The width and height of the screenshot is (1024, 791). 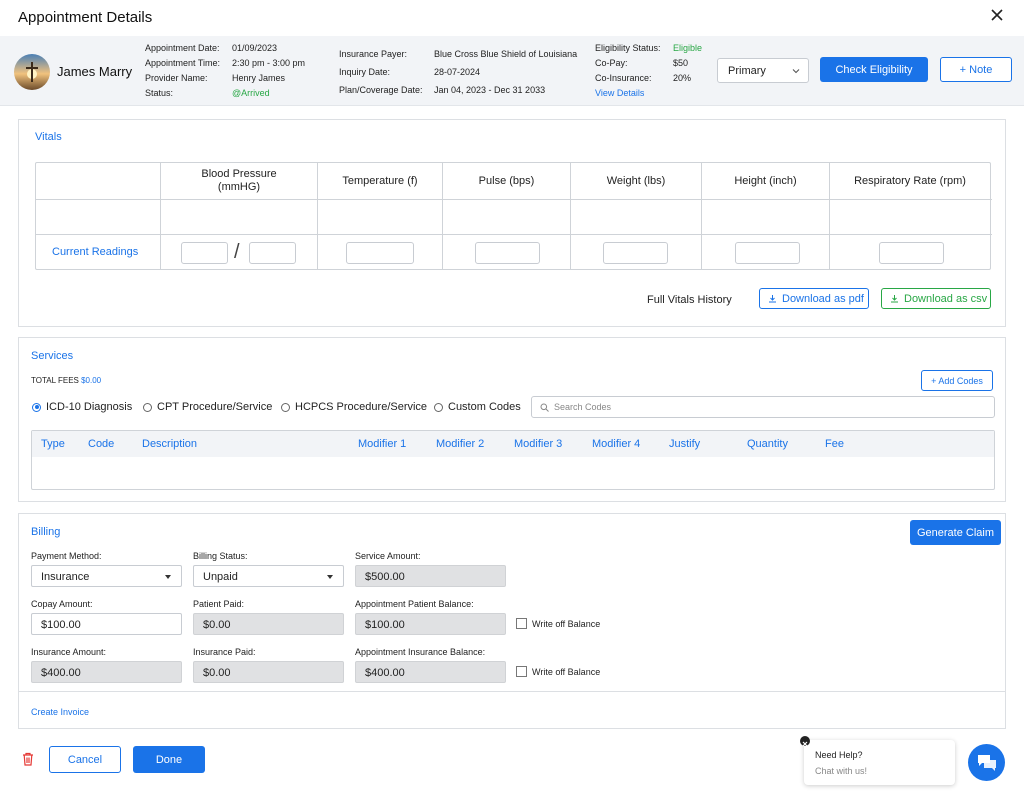 What do you see at coordinates (82, 407) in the screenshot?
I see `radio-icd10: ICD-10 Diagnosis` at bounding box center [82, 407].